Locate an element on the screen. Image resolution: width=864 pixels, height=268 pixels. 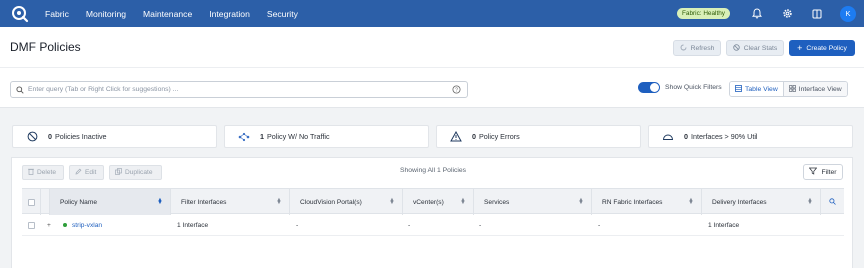
row-checkbox is located at coordinates (31, 225).